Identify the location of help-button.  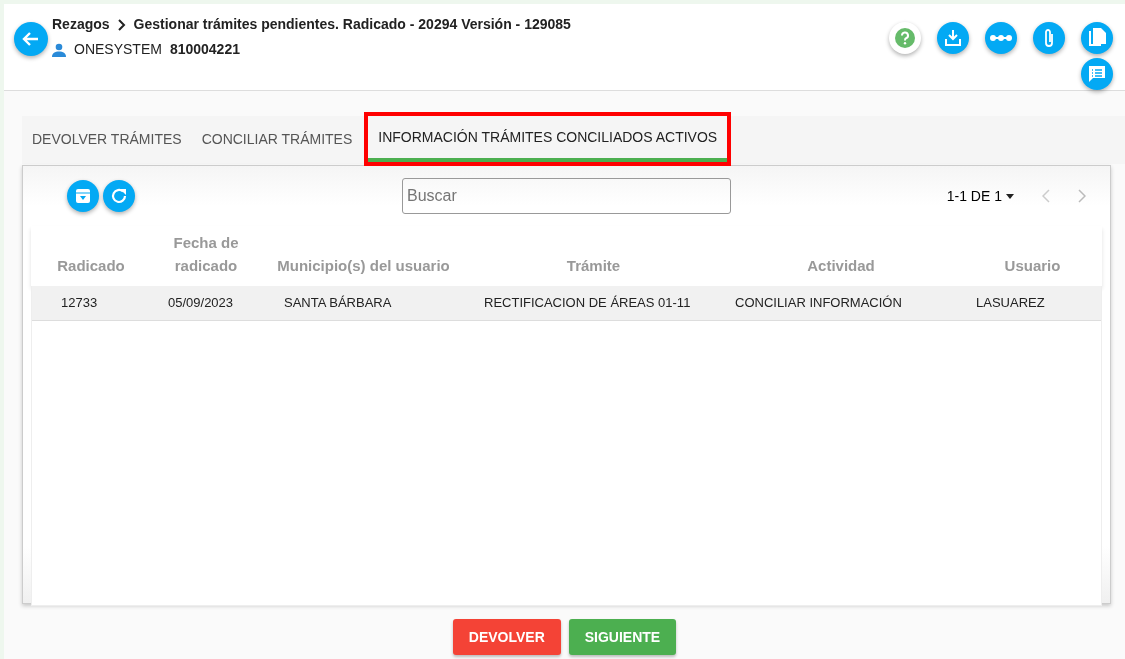
(905, 38).